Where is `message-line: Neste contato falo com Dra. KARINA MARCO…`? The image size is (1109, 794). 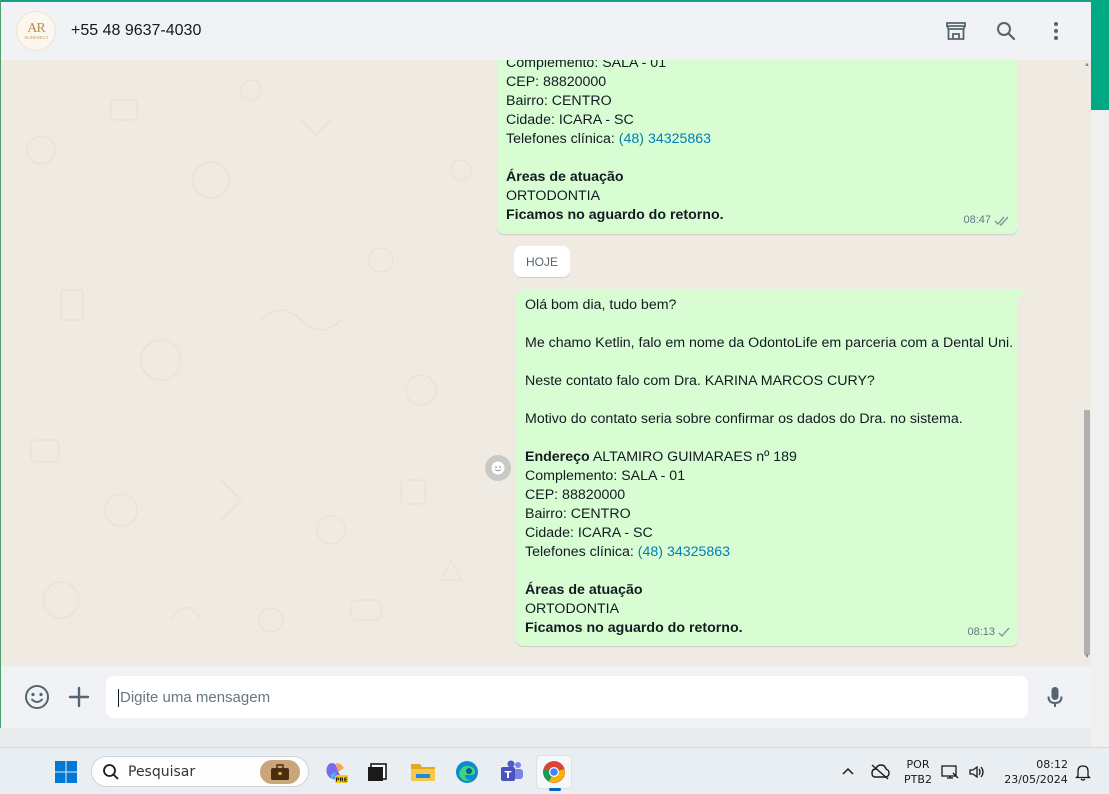 message-line: Neste contato falo com Dra. KARINA MARCO… is located at coordinates (700, 381).